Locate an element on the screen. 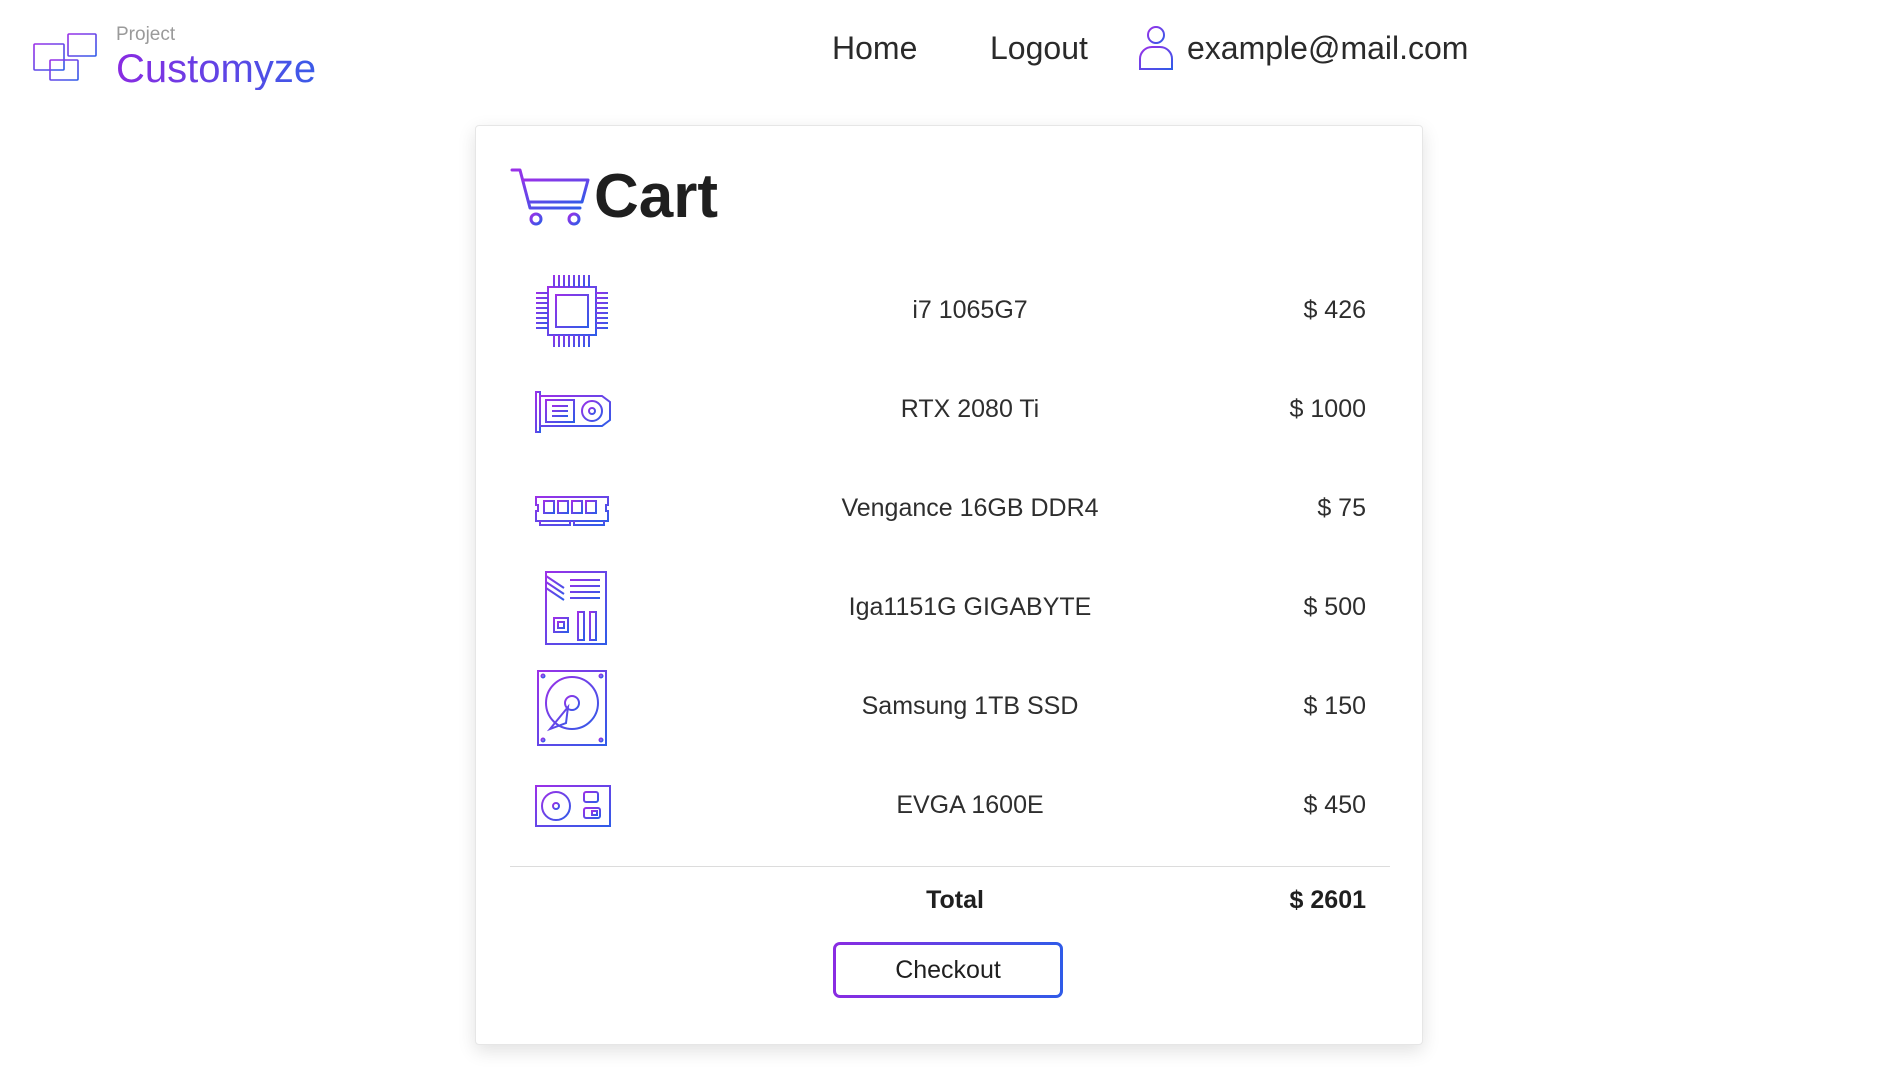 The image size is (1891, 1077). shopping-cart-icon is located at coordinates (550, 197).